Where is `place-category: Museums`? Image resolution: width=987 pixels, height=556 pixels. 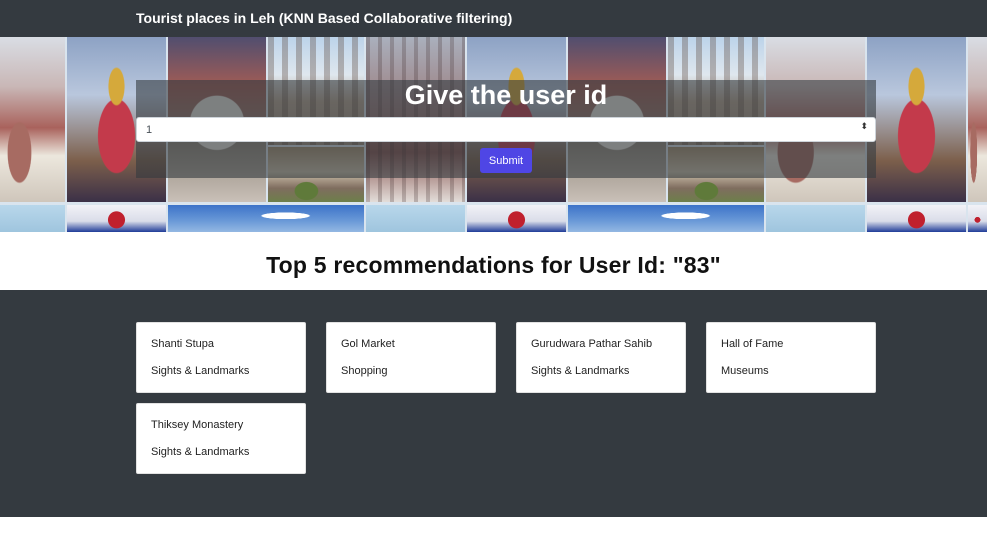 place-category: Museums is located at coordinates (745, 371).